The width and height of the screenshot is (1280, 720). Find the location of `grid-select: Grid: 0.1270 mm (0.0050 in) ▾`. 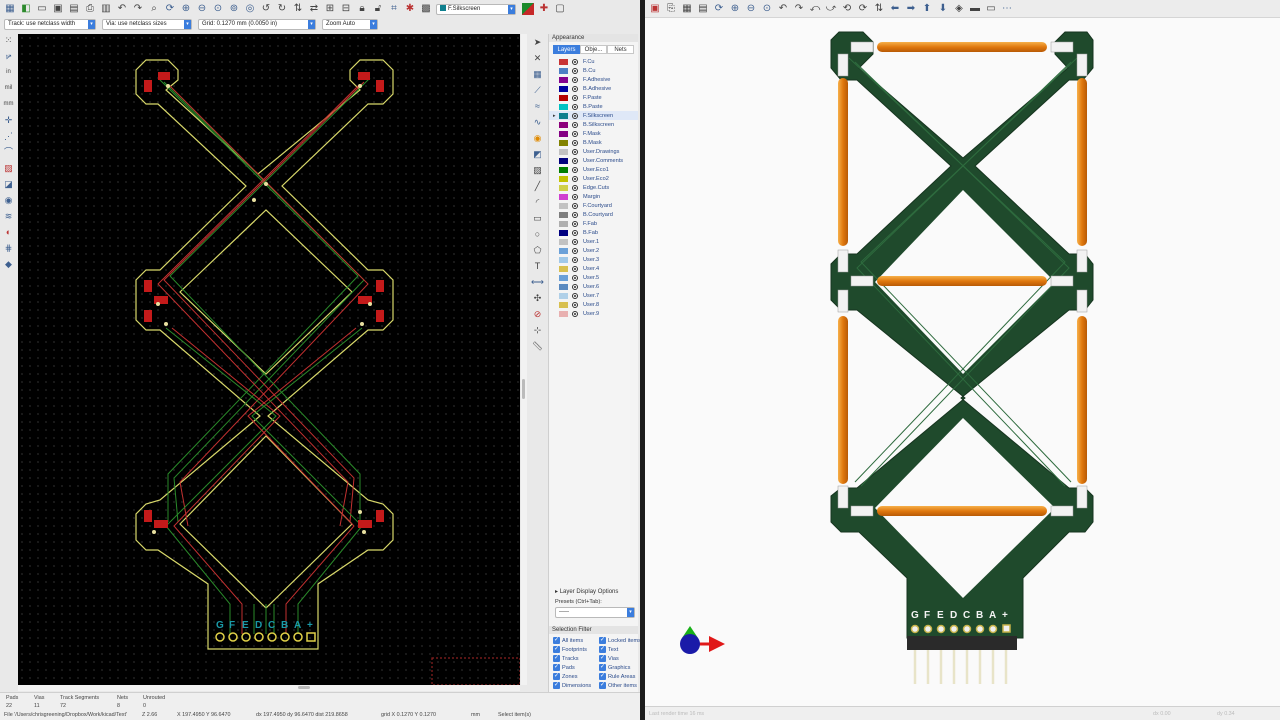

grid-select: Grid: 0.1270 mm (0.0050 in) ▾ is located at coordinates (257, 24).